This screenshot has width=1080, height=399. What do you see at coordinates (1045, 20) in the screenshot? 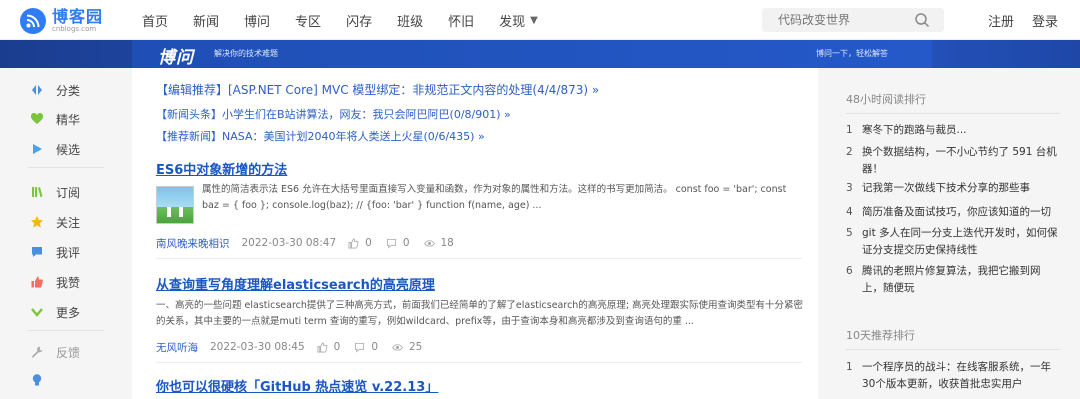
I see `login-link: 登录` at bounding box center [1045, 20].